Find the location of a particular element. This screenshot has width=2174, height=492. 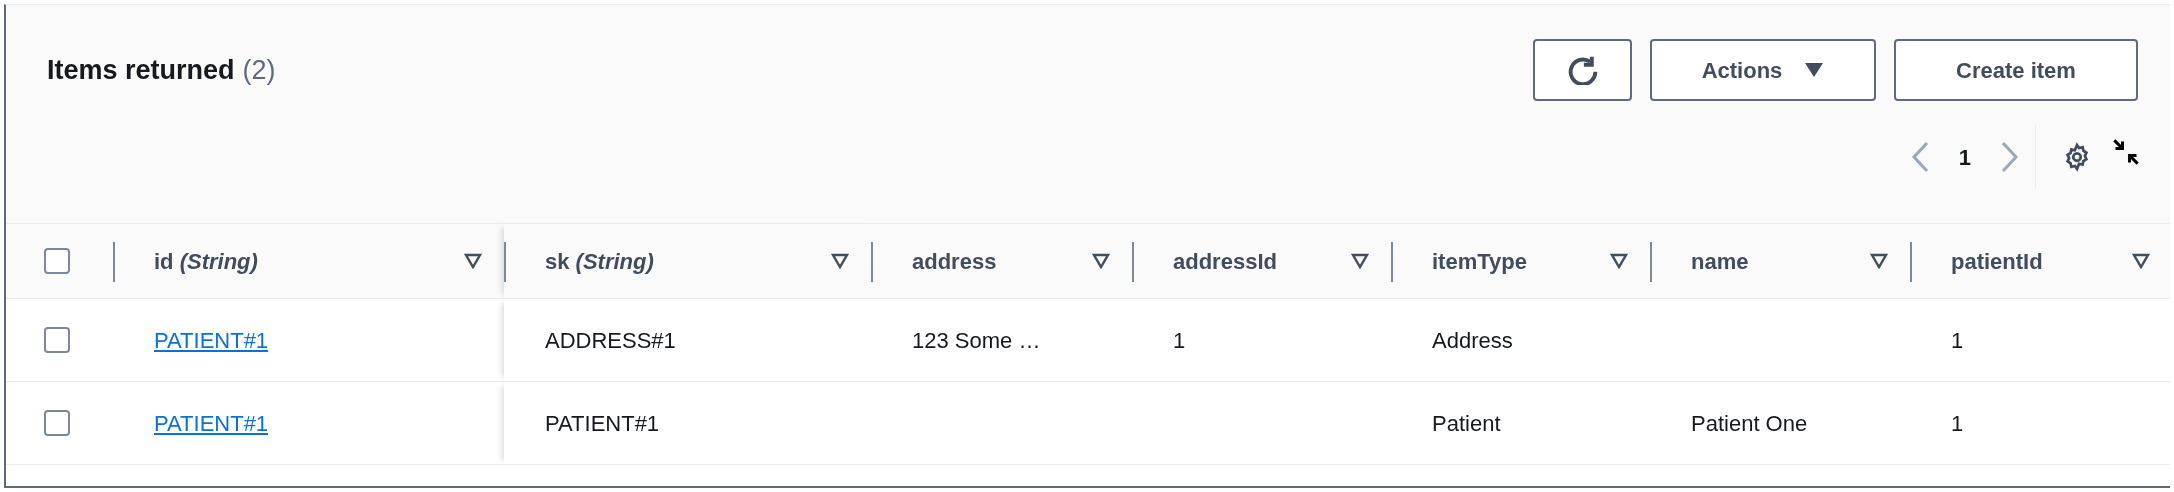

column-header: id (String) is located at coordinates (206, 261).